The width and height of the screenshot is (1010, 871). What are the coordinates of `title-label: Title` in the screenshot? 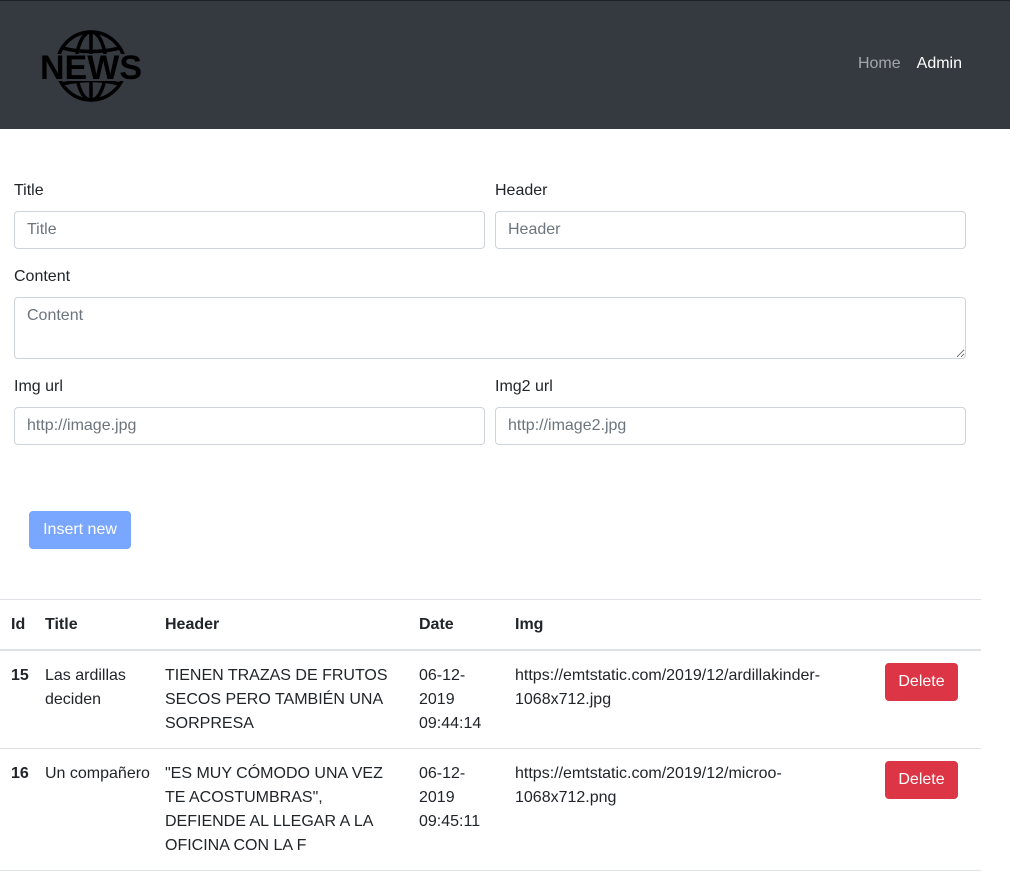 It's located at (29, 190).